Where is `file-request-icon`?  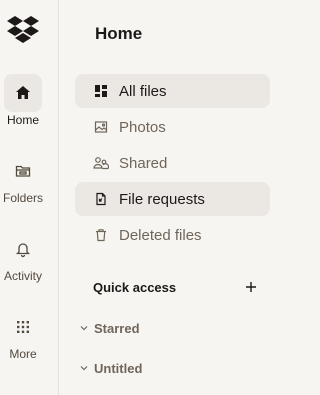
file-request-icon is located at coordinates (101, 199).